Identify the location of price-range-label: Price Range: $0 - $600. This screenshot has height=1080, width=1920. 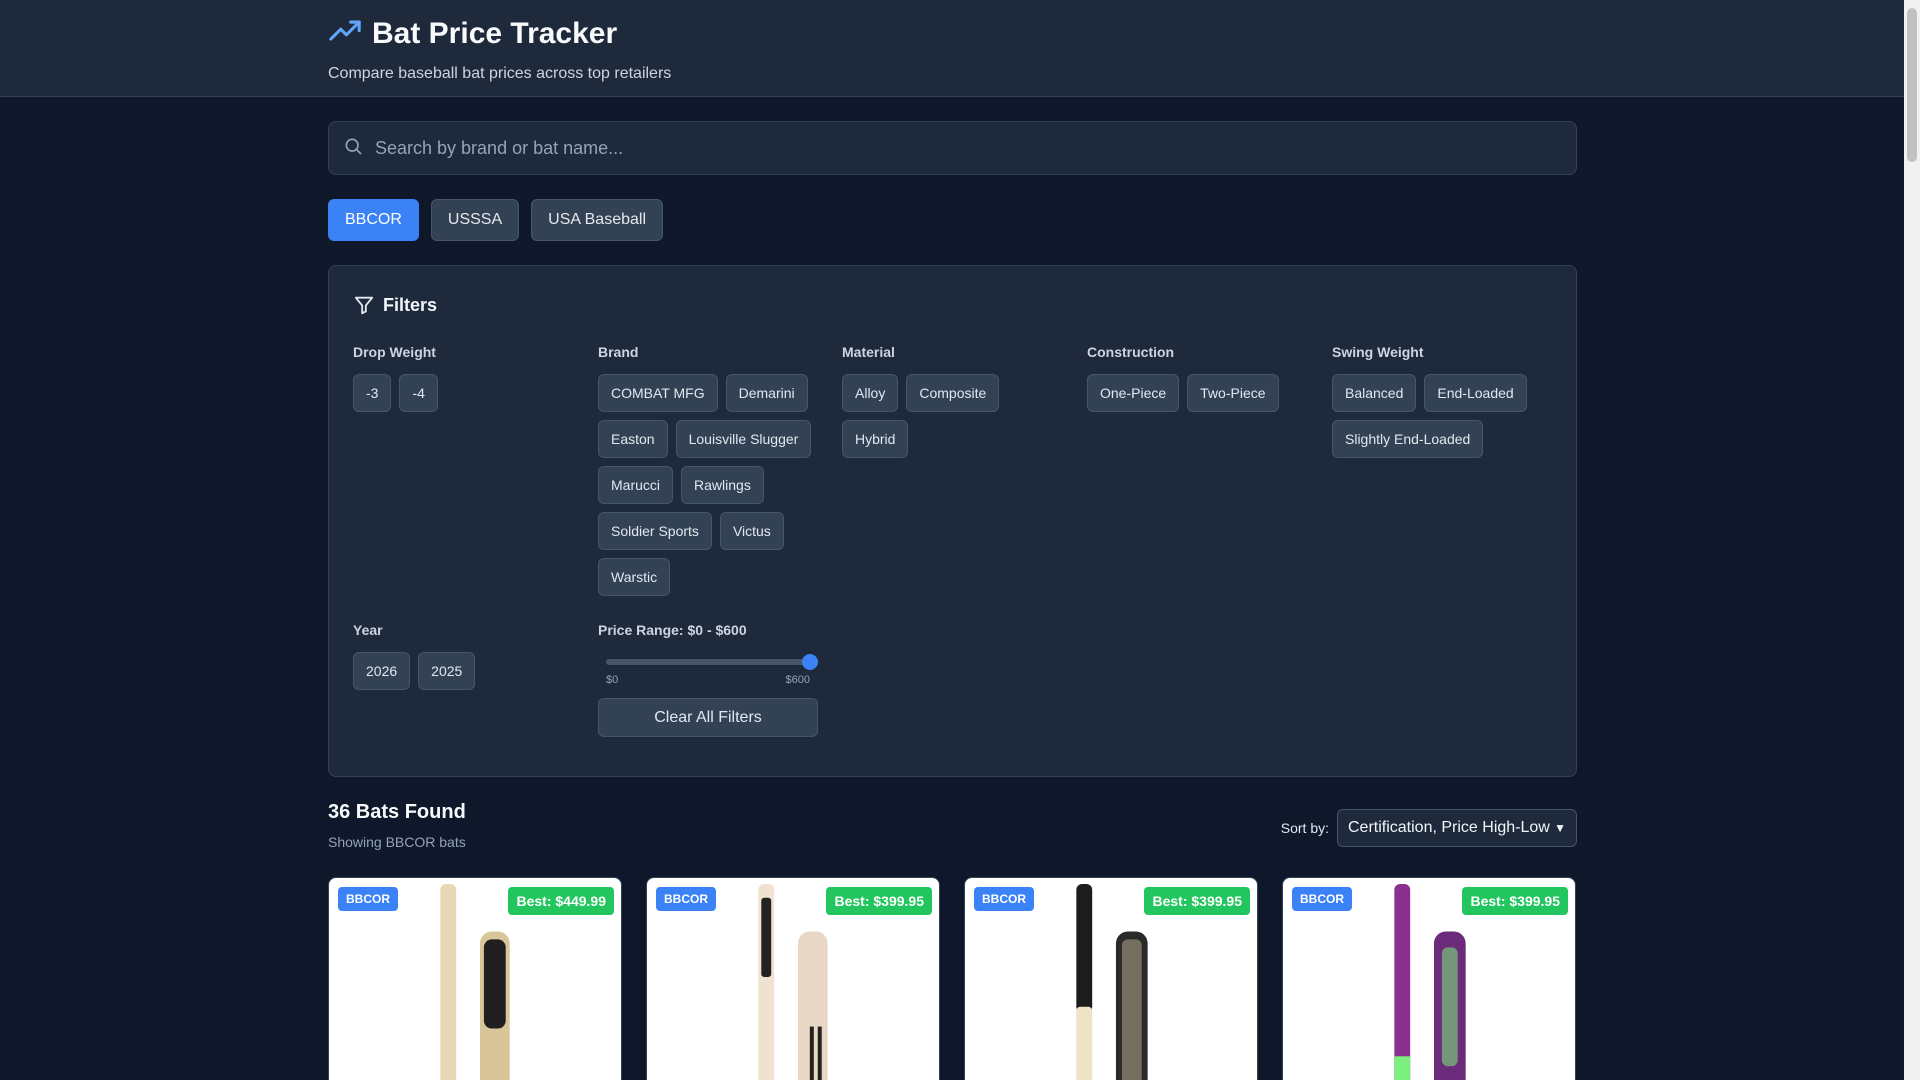
(672, 630).